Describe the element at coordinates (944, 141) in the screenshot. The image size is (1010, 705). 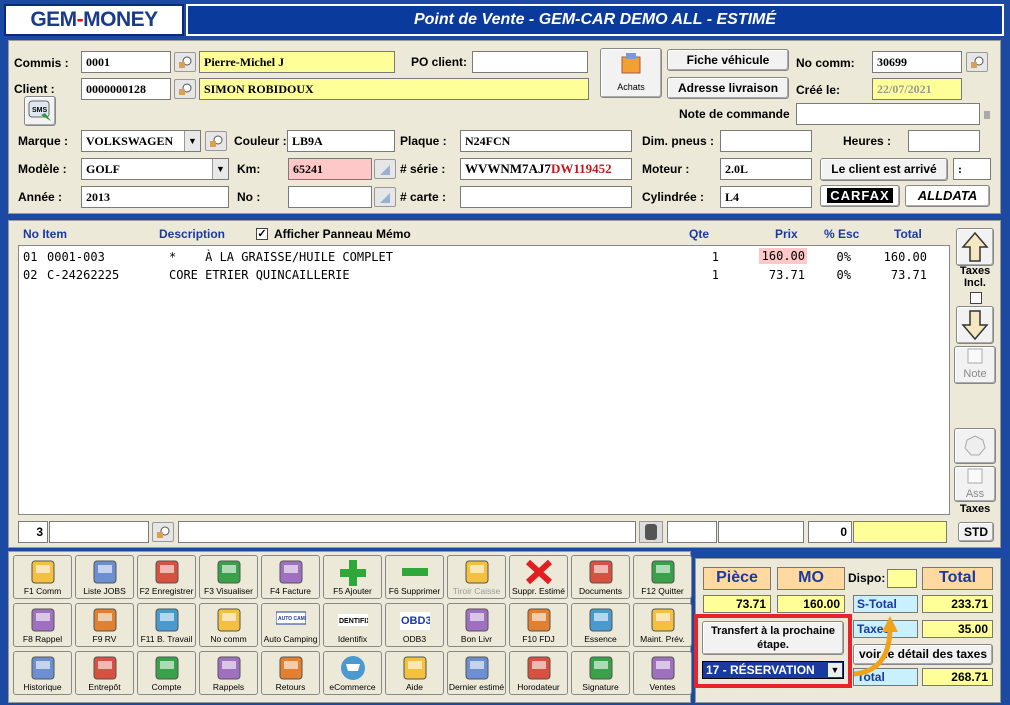
I see `heures-field` at that location.